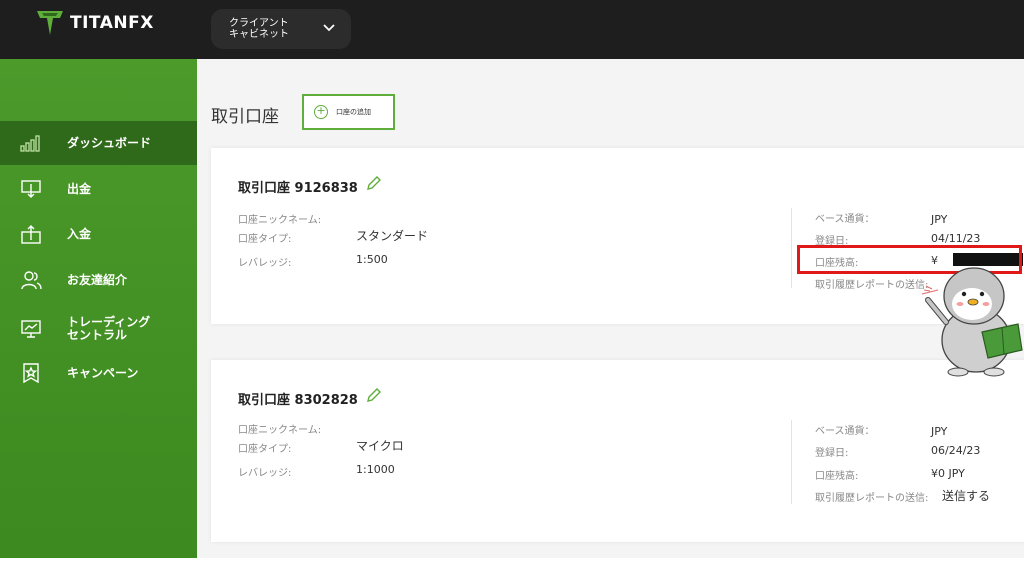 This screenshot has width=1024, height=576. What do you see at coordinates (245, 117) in the screenshot?
I see `page-title: 取引口座` at bounding box center [245, 117].